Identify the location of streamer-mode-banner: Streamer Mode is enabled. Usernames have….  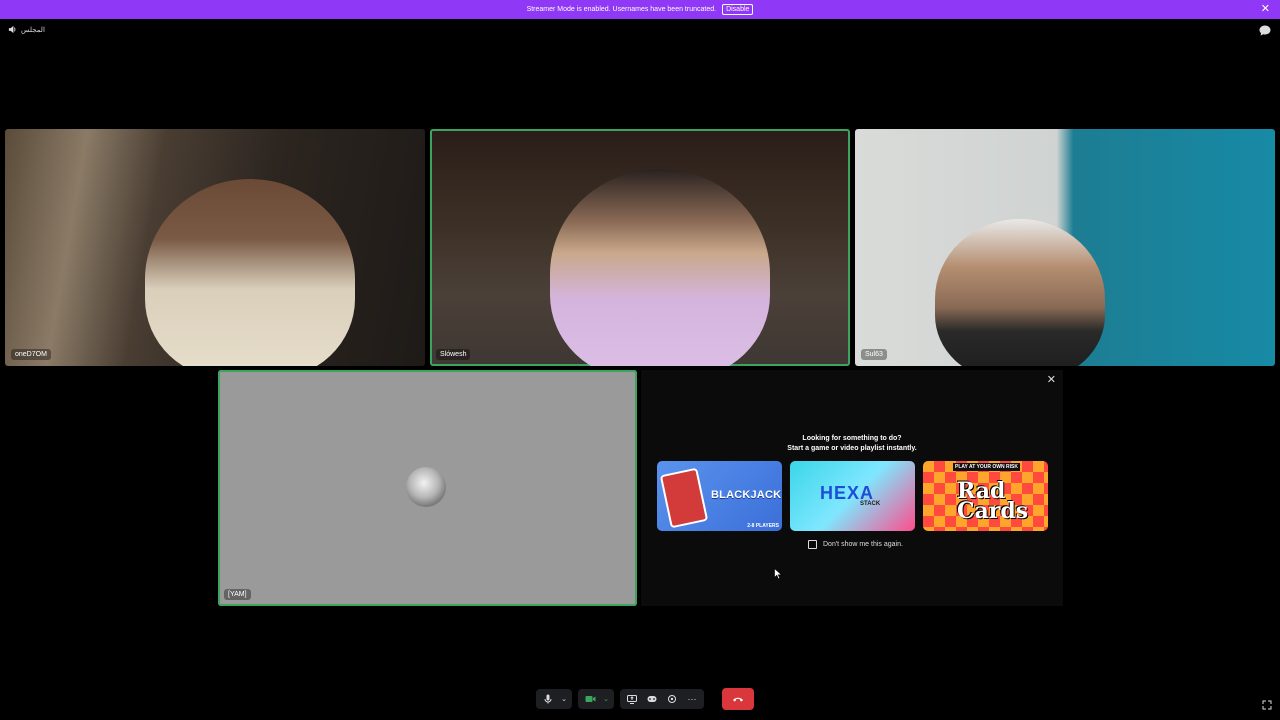
(640, 9).